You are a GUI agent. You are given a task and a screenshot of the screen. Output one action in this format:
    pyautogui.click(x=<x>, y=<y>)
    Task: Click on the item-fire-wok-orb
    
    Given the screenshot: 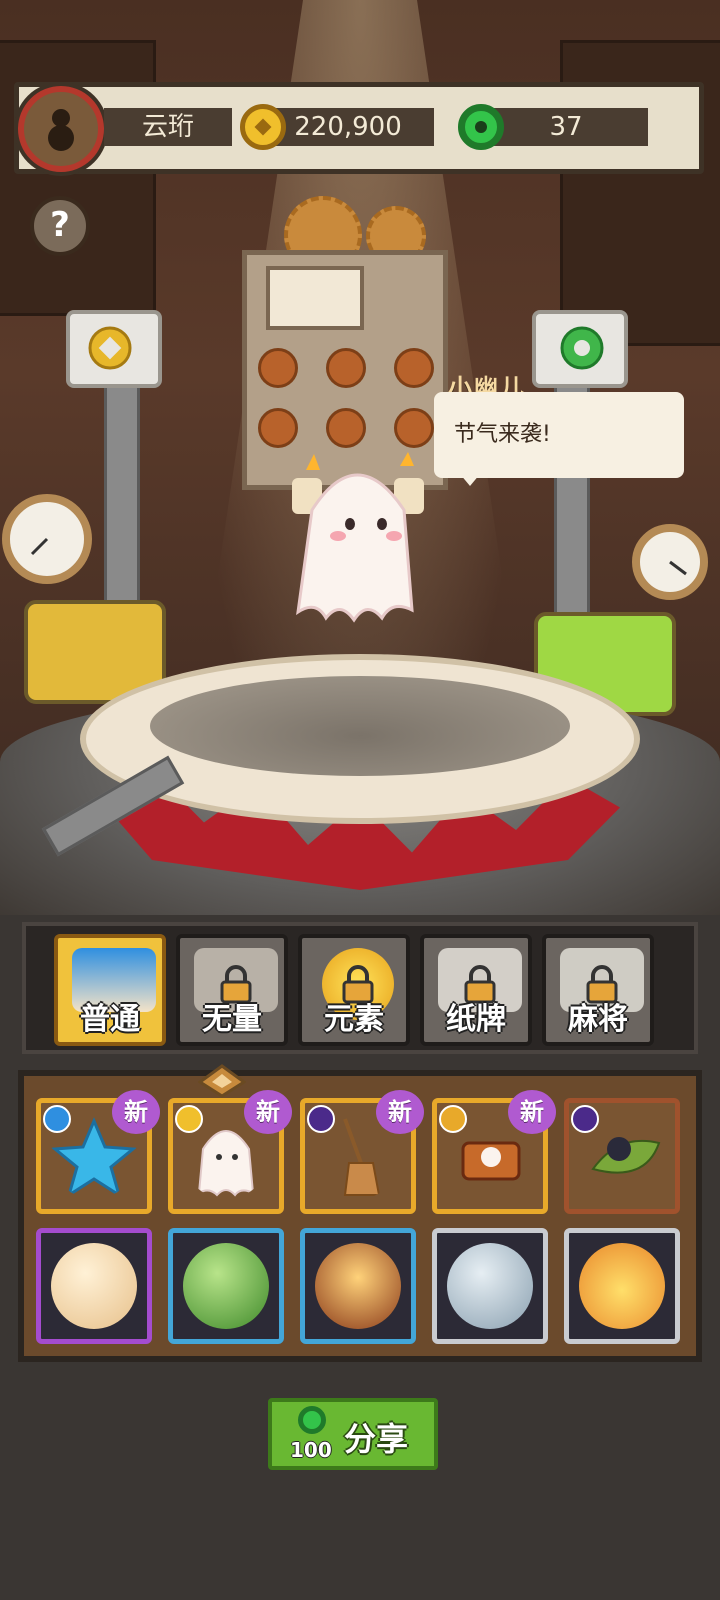 What is the action you would take?
    pyautogui.click(x=358, y=1286)
    